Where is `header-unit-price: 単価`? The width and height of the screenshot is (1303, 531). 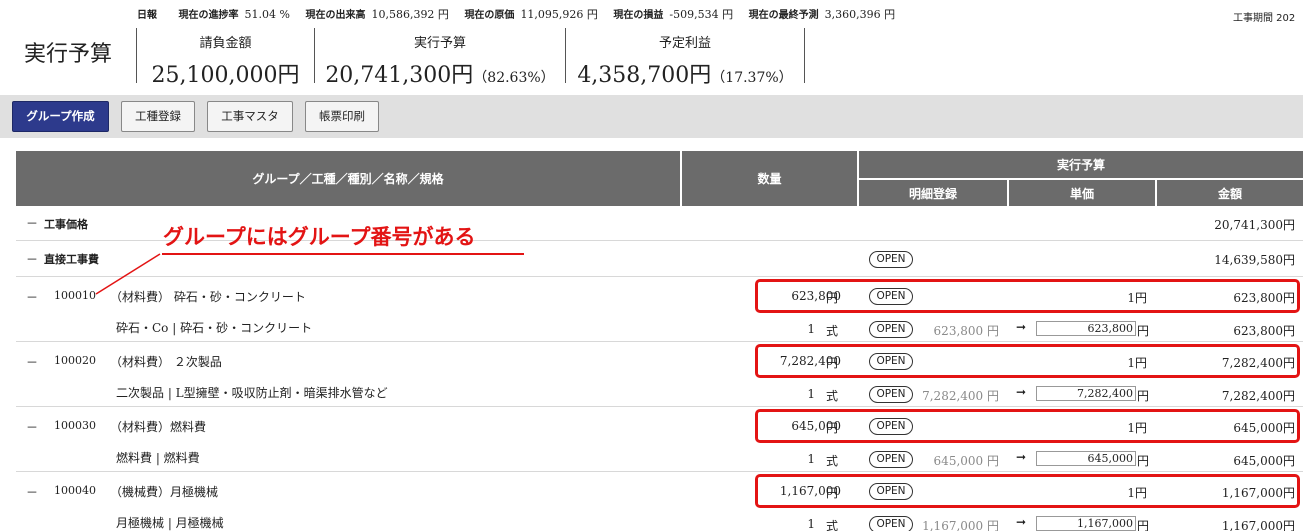 header-unit-price: 単価 is located at coordinates (1081, 193).